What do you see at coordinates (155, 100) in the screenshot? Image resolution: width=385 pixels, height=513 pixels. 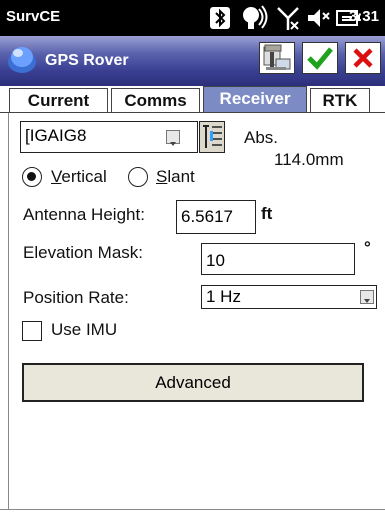 I see `tab-comms: Comms` at bounding box center [155, 100].